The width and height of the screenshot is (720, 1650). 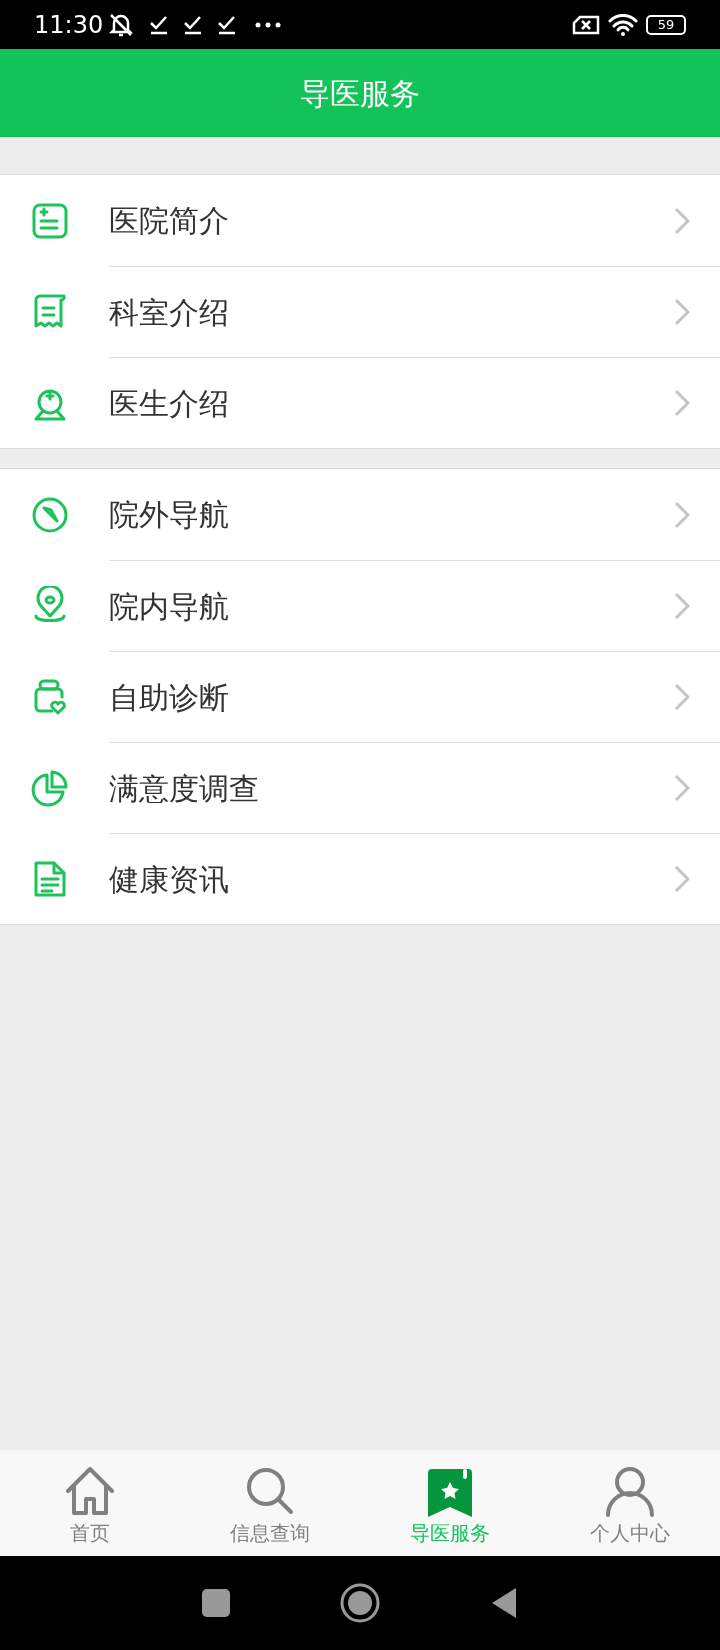 I want to click on menu-item: 自助诊断, so click(x=360, y=696).